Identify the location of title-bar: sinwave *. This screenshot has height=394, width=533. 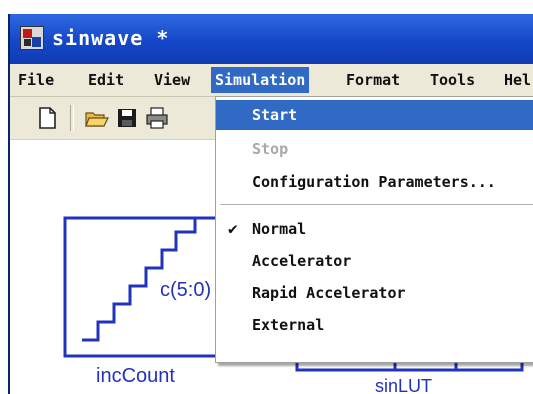
(271, 39).